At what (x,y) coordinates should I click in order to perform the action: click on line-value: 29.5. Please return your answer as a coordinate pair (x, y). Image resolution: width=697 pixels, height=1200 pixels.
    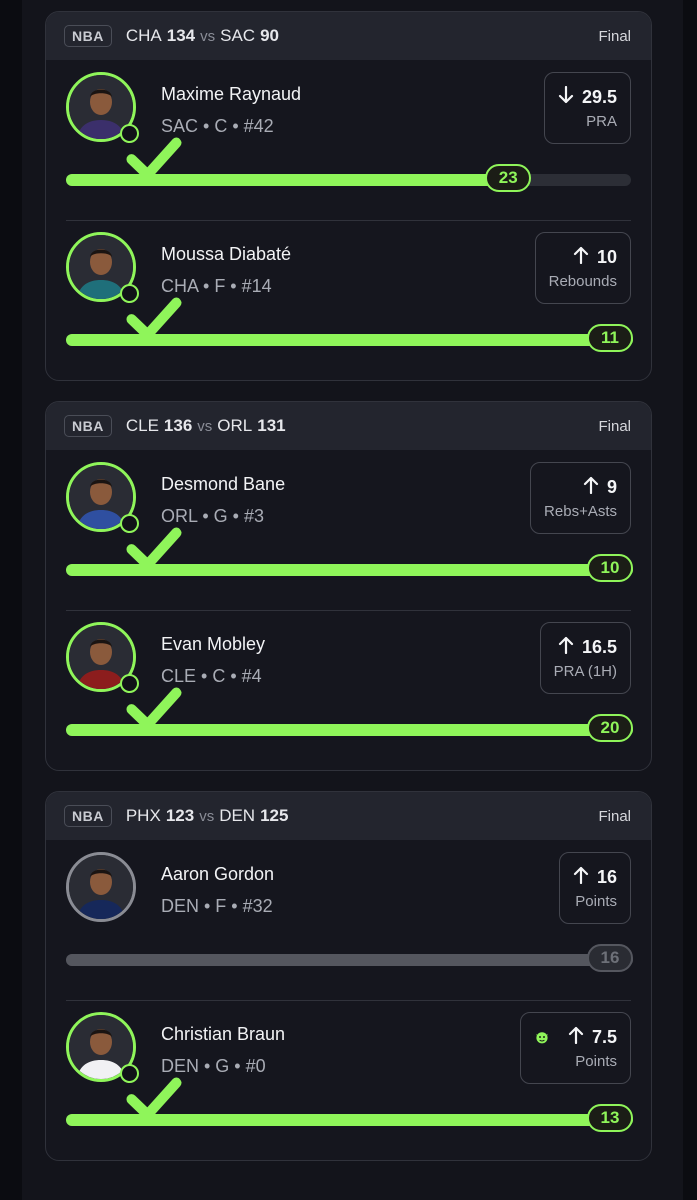
    Looking at the image, I should click on (599, 97).